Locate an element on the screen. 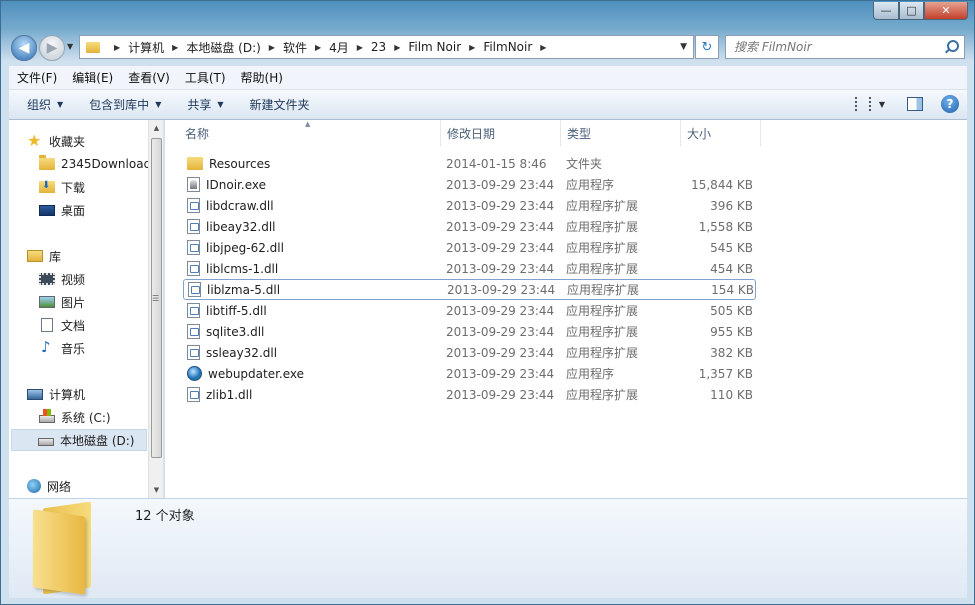  file-row: ssleay32.dll 2013-09-29 23:44 应用程序扩展 382 KB is located at coordinates (469, 352).